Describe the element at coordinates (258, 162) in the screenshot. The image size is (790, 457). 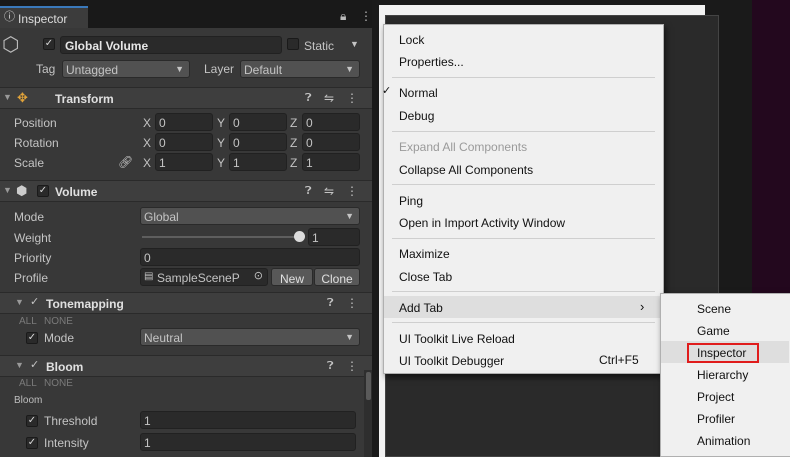
I see `scale-y-field: 1` at that location.